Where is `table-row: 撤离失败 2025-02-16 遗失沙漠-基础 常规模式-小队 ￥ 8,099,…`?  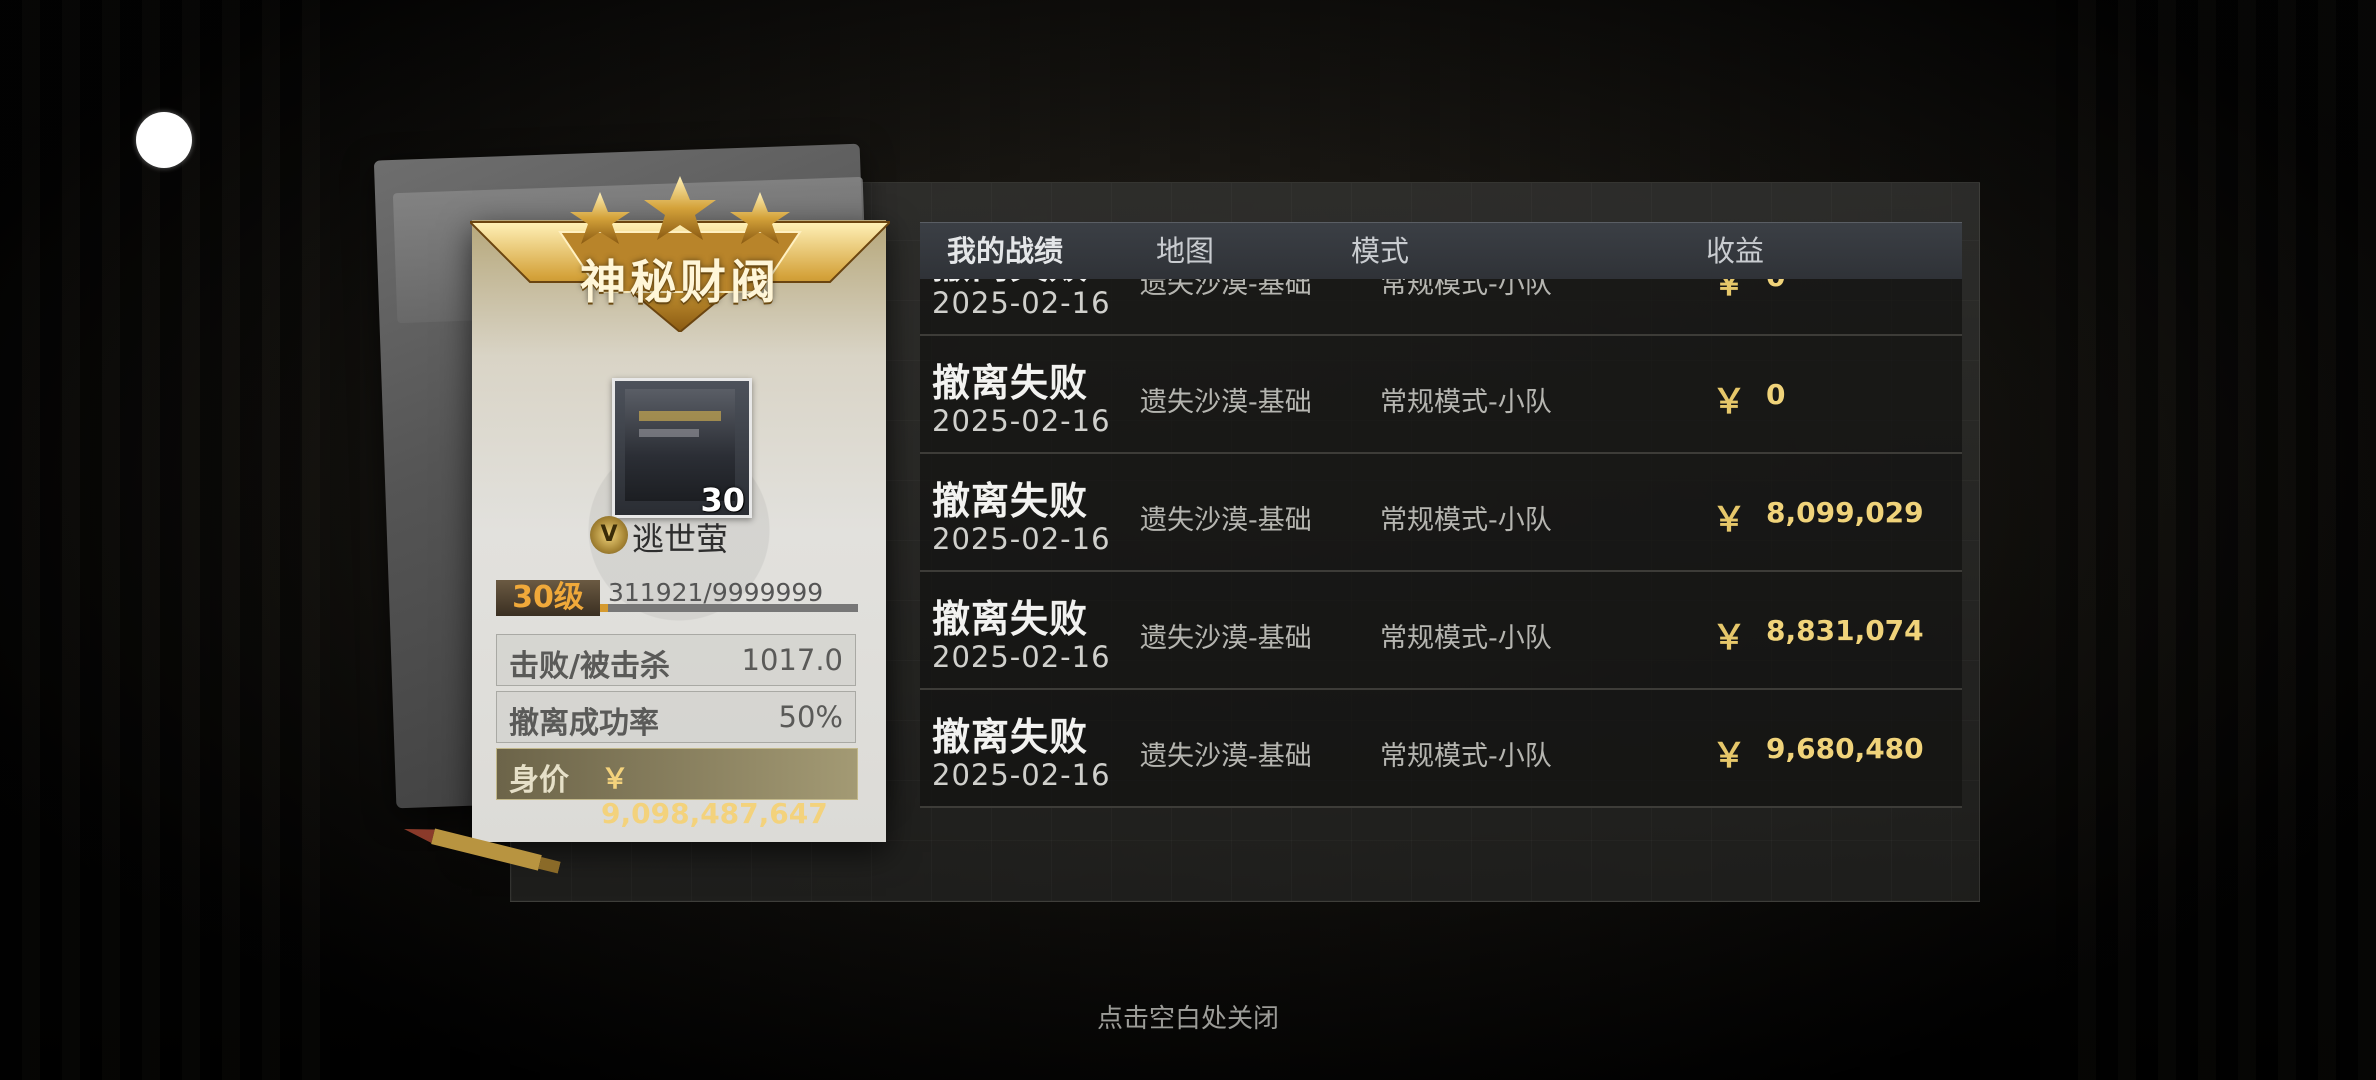 table-row: 撤离失败 2025-02-16 遗失沙漠-基础 常规模式-小队 ￥ 8,099,… is located at coordinates (1441, 513).